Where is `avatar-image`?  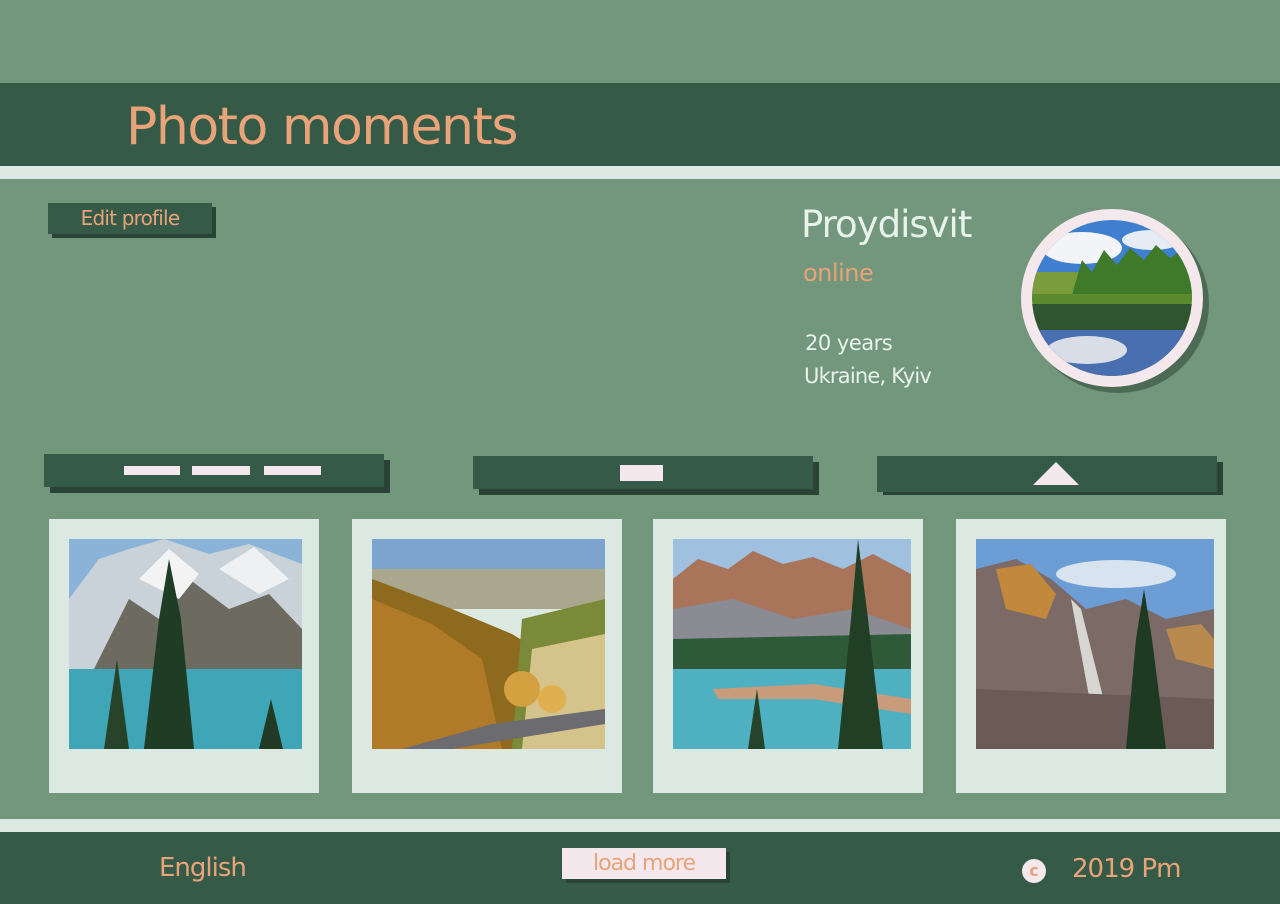 avatar-image is located at coordinates (1112, 298).